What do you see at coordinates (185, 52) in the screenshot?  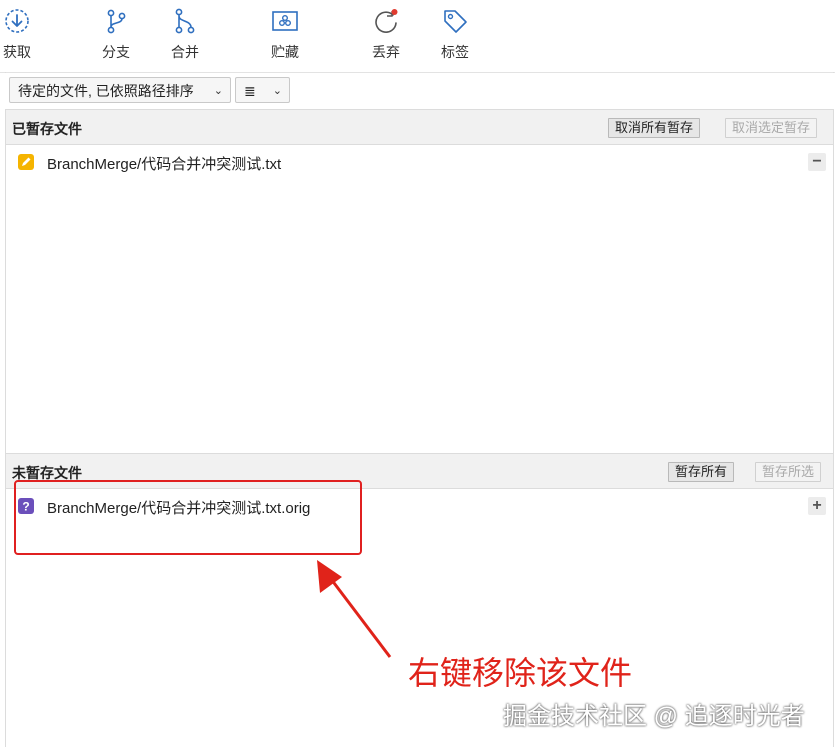 I see `merge-label: 合并` at bounding box center [185, 52].